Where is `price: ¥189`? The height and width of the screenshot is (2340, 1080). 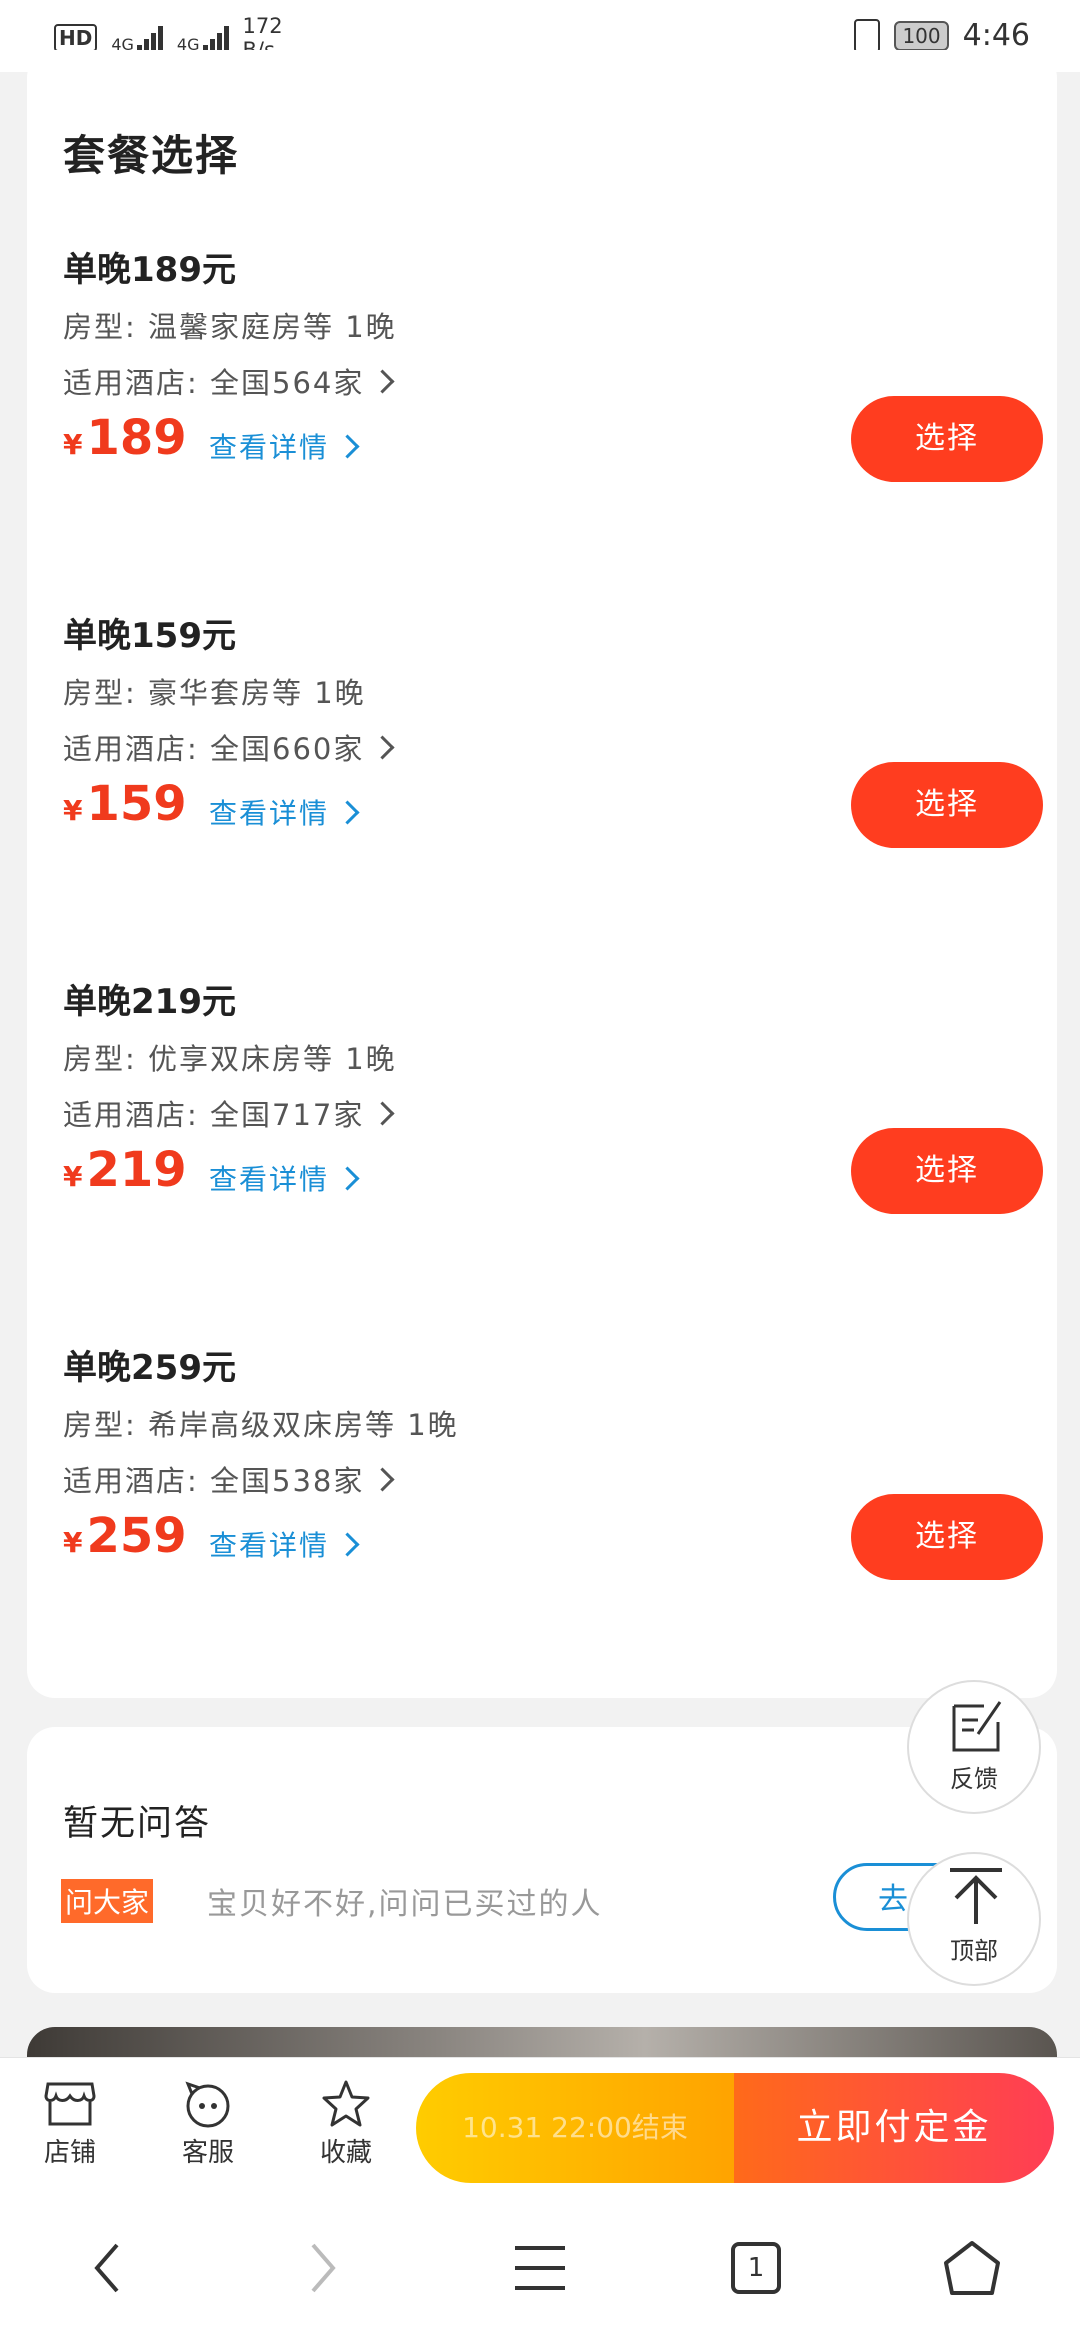
price: ¥189 is located at coordinates (125, 438).